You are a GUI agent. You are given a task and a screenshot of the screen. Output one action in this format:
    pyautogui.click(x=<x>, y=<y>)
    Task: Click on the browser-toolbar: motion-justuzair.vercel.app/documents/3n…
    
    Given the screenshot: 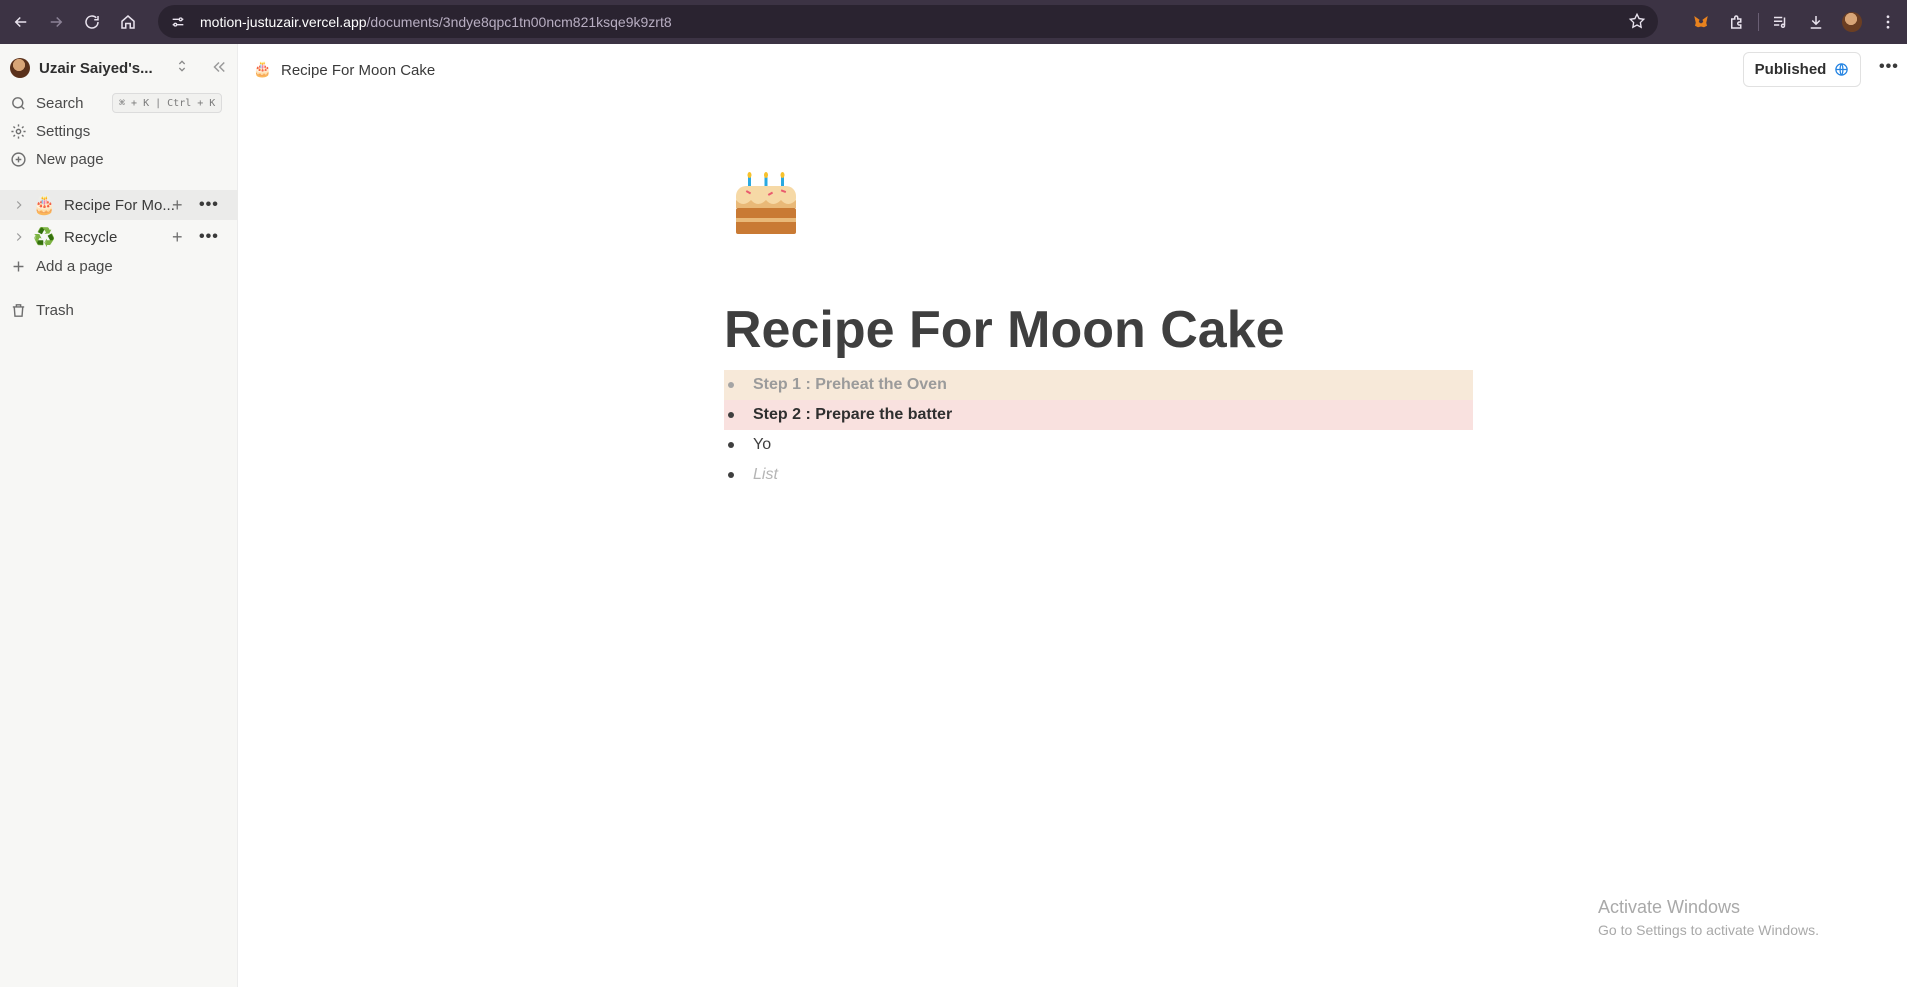 What is the action you would take?
    pyautogui.click(x=953, y=22)
    